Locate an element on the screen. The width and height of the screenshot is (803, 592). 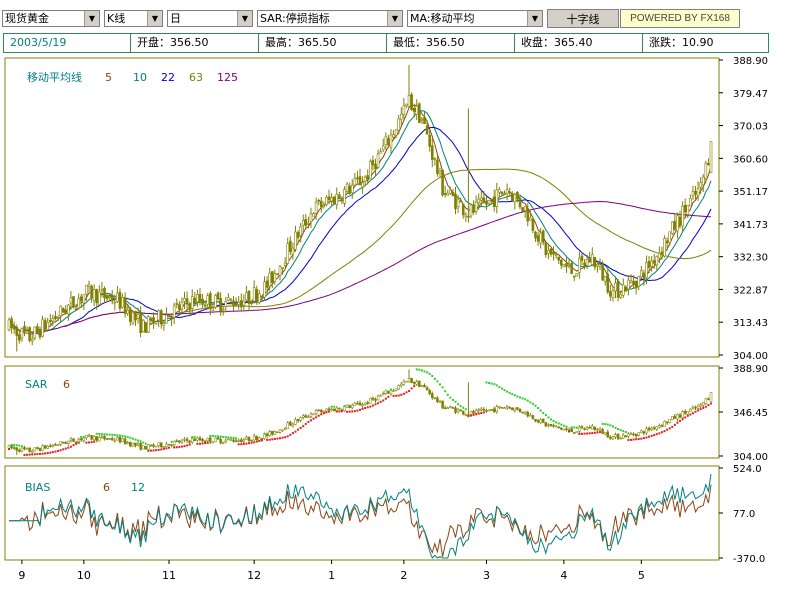
bias-legend: BIAS 6 12 is located at coordinates (85, 487).